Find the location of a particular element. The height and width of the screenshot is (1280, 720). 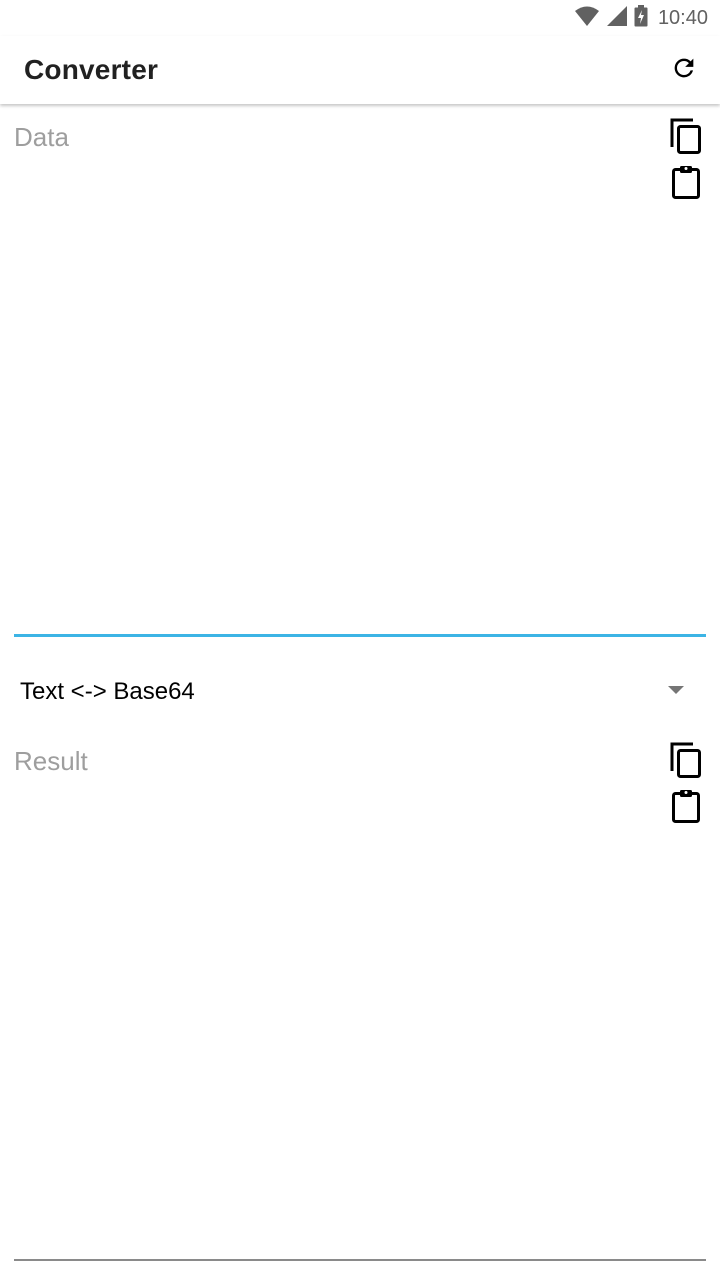

cell-signal-icon is located at coordinates (617, 18).